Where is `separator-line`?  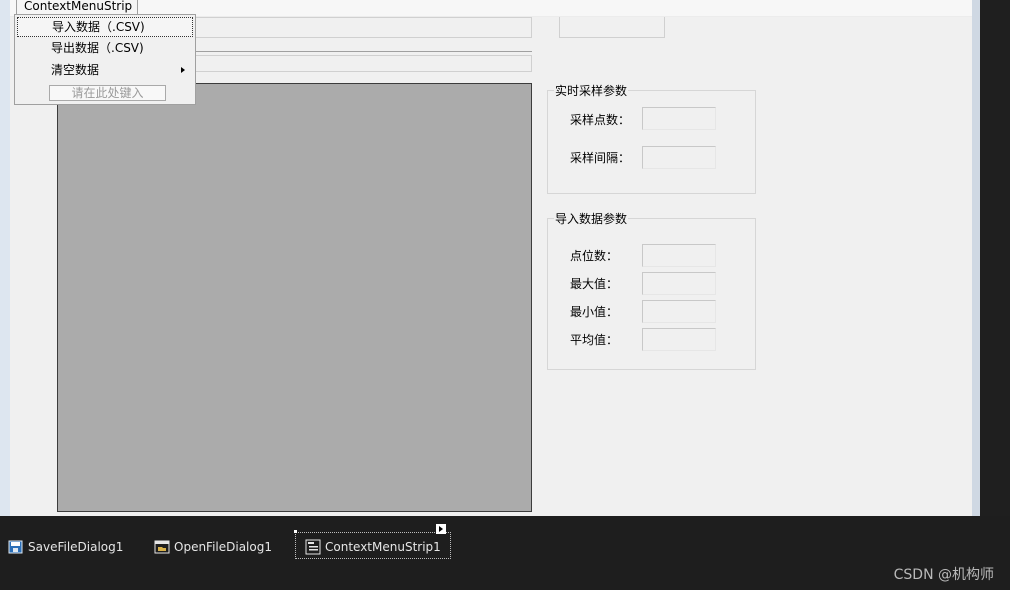 separator-line is located at coordinates (362, 51).